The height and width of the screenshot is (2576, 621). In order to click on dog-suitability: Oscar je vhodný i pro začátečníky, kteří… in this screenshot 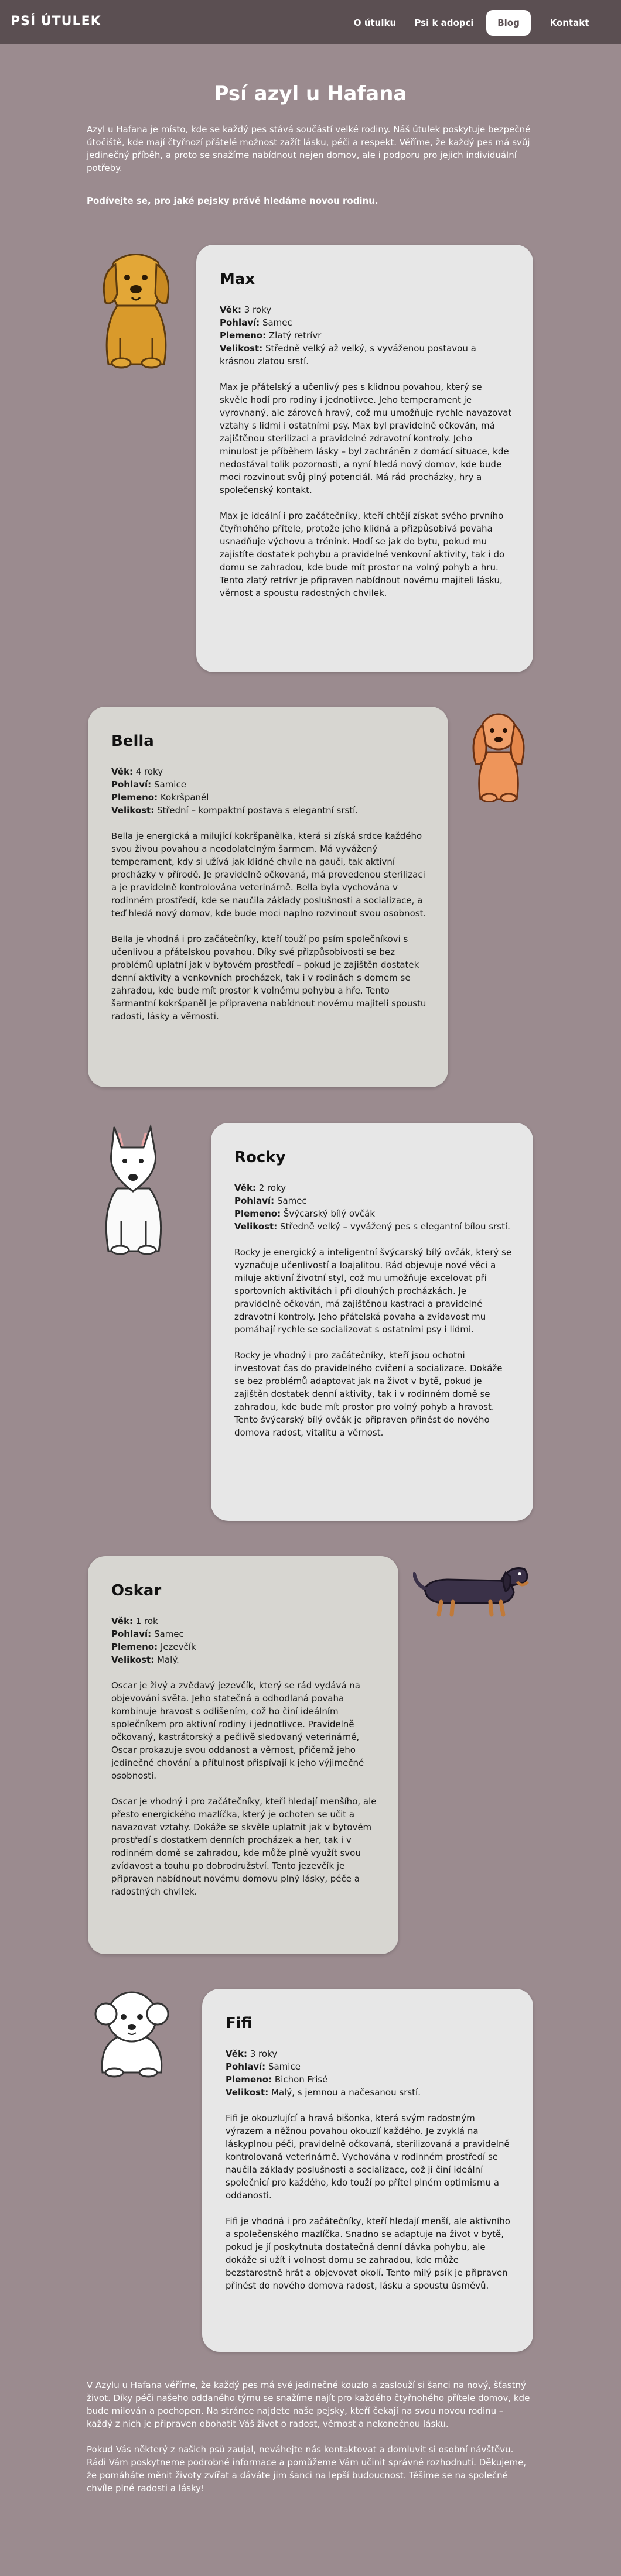, I will do `click(244, 1846)`.